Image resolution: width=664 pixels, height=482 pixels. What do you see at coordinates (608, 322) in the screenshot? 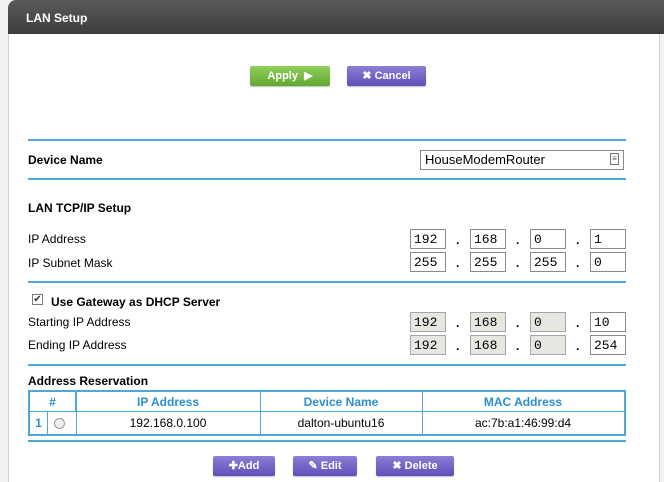
I see `starting-ip-octet-4: 10` at bounding box center [608, 322].